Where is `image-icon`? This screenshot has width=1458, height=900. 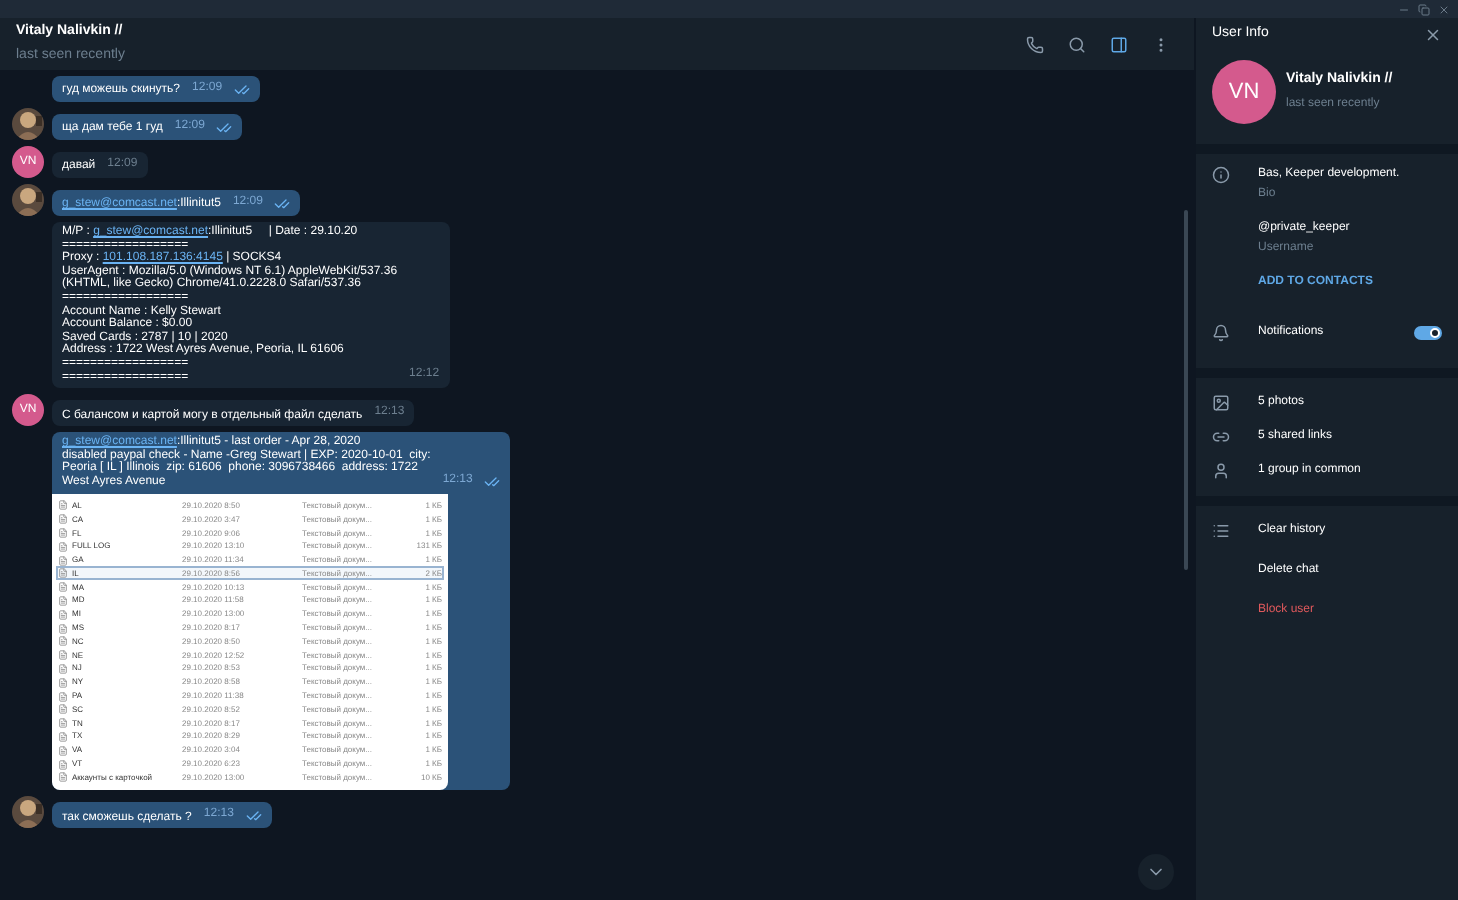 image-icon is located at coordinates (1221, 403).